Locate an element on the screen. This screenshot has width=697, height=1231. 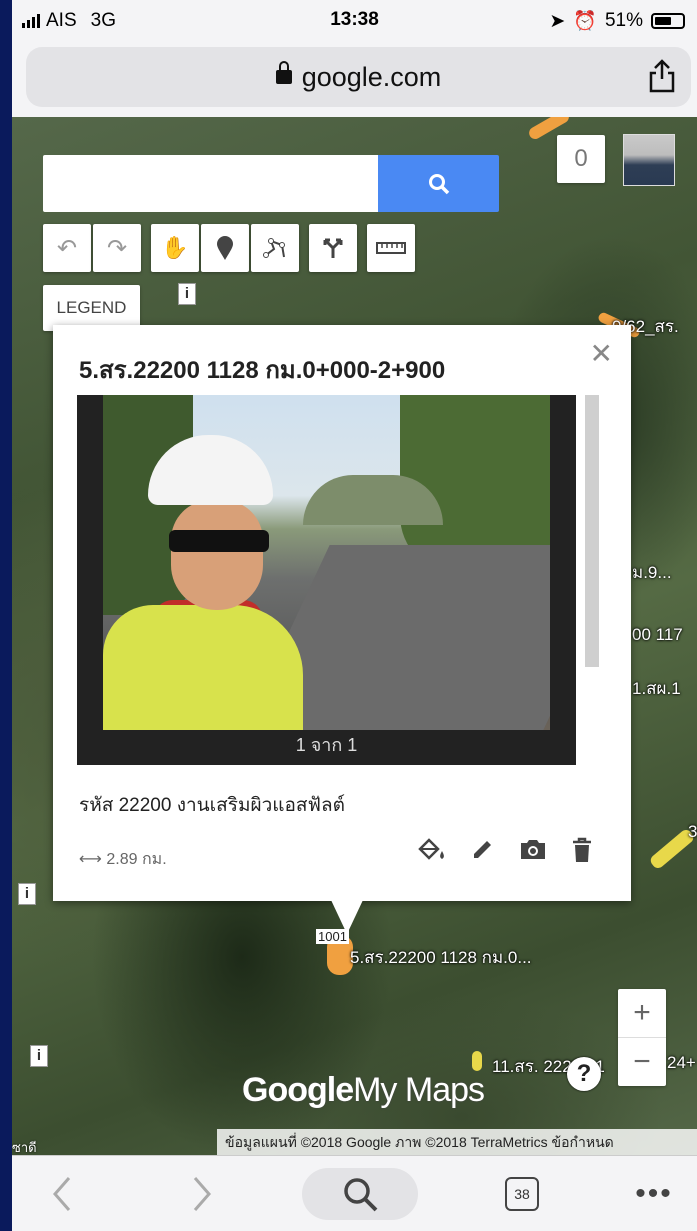
popup-toolbar is located at coordinates (505, 850).